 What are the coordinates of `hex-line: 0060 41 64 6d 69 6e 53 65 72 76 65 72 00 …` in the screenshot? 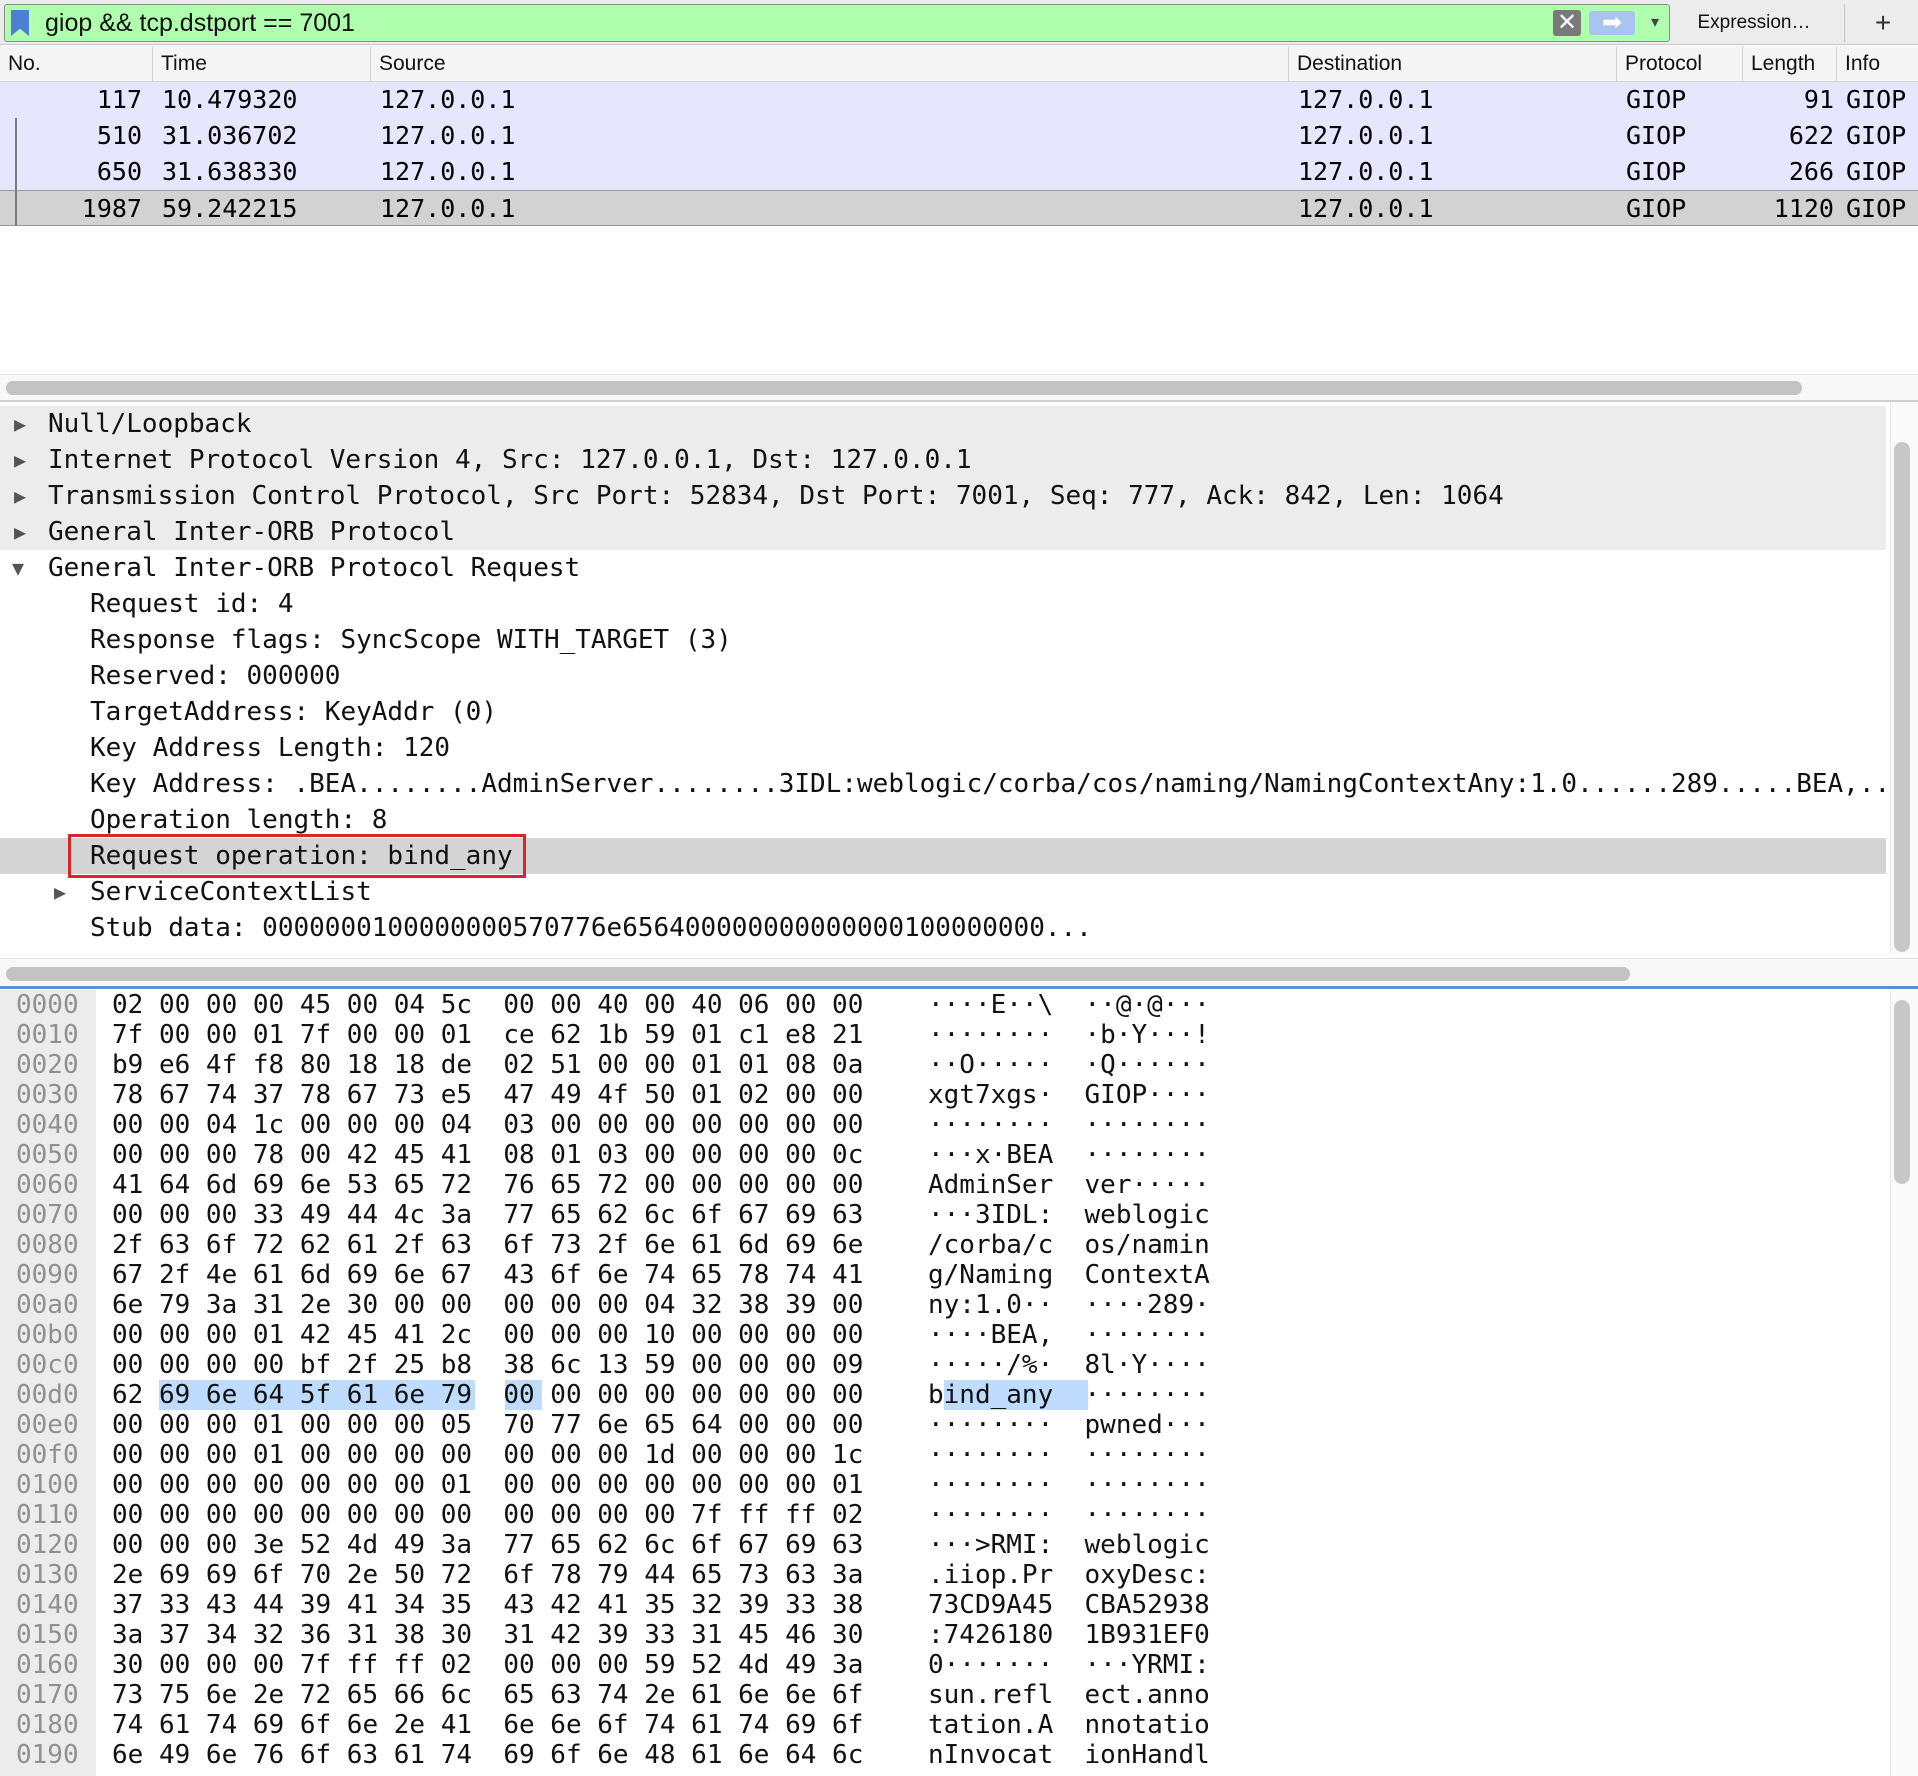 It's located at (940, 1185).